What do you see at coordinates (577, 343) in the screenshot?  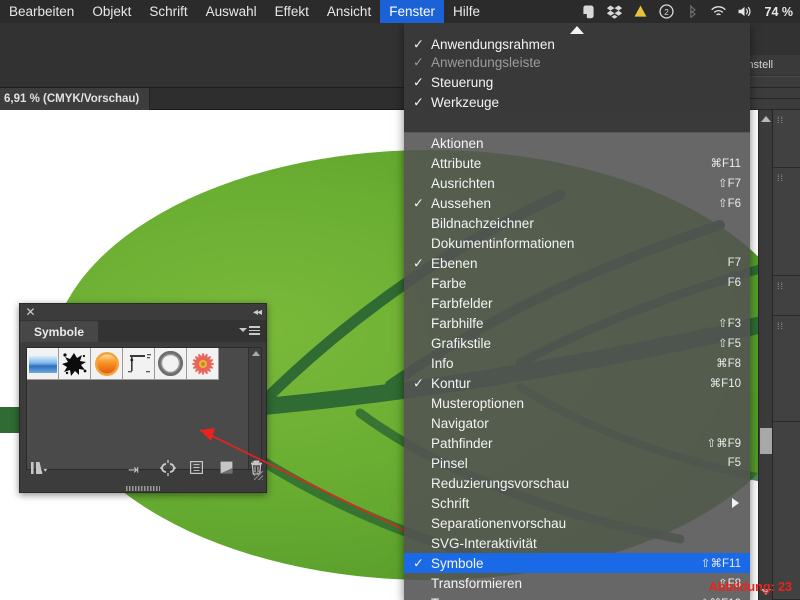 I see `menu-item-grafikstile: Grafikstile ⇧F5` at bounding box center [577, 343].